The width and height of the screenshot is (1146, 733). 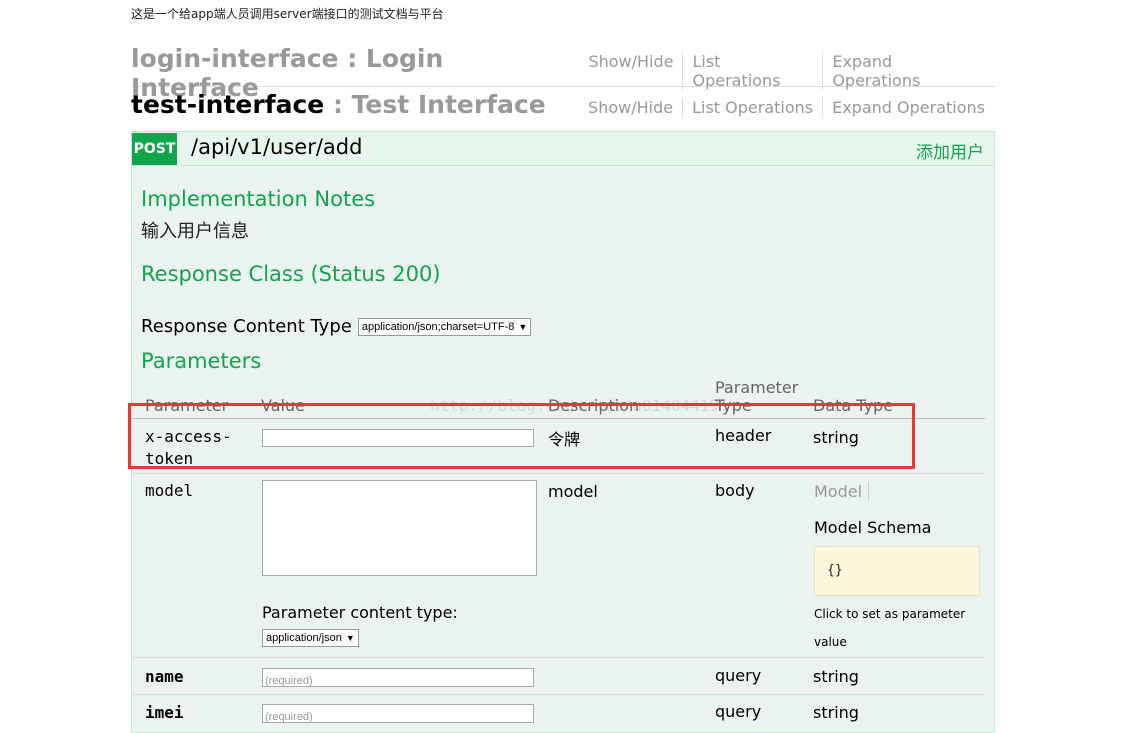 I want to click on param-content-type-select: application/json ▼, so click(x=310, y=638).